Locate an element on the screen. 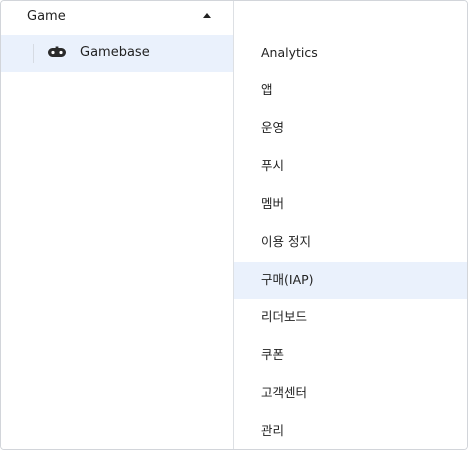  menu-item-coupon: 쿠폰 is located at coordinates (350, 355).